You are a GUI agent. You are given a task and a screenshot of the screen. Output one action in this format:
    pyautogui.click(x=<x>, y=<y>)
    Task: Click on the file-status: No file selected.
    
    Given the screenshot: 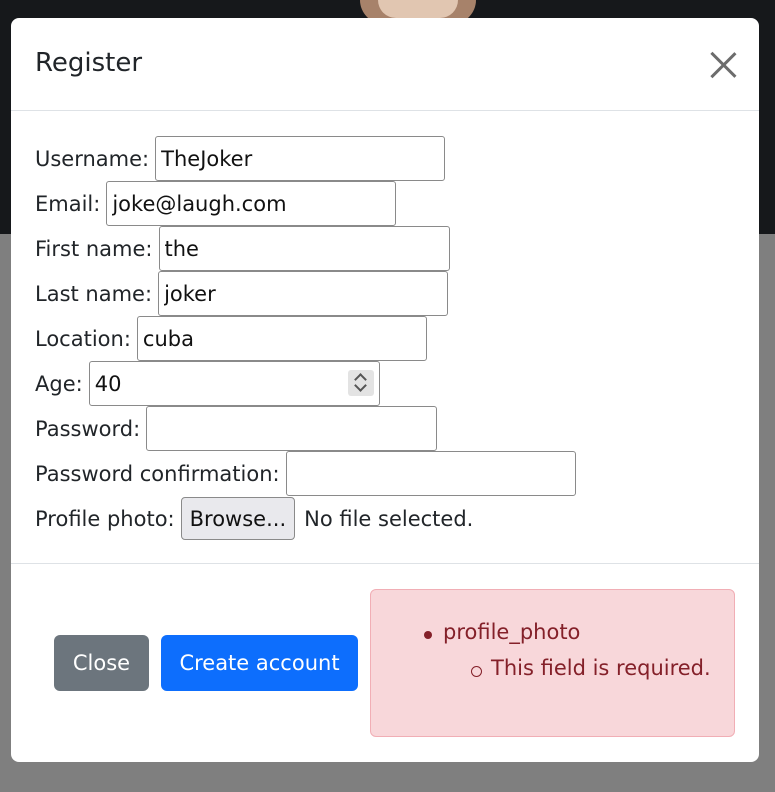 What is the action you would take?
    pyautogui.click(x=389, y=518)
    